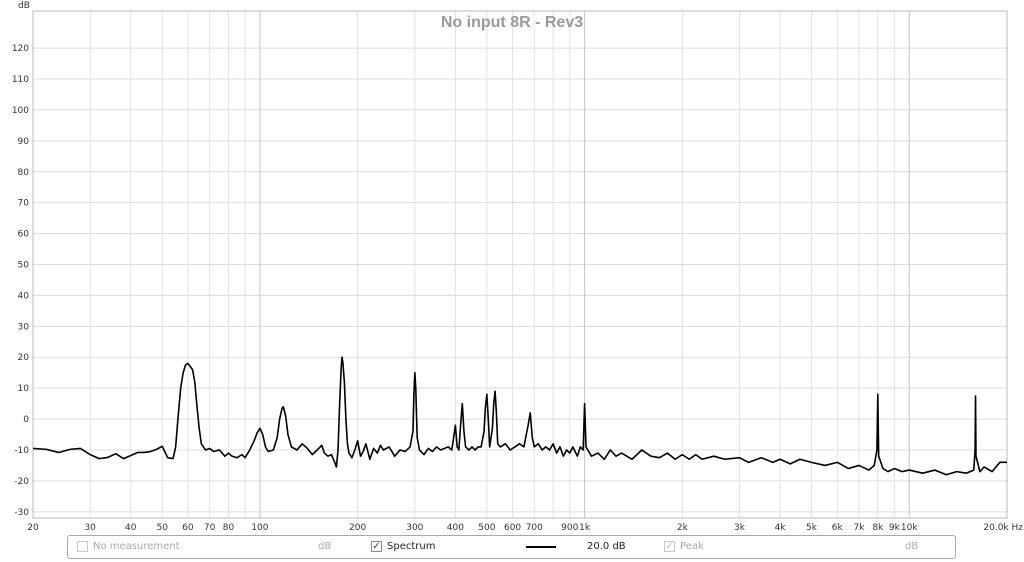 Image resolution: width=1024 pixels, height=562 pixels. What do you see at coordinates (20, 80) in the screenshot?
I see `y-tick-label: 110` at bounding box center [20, 80].